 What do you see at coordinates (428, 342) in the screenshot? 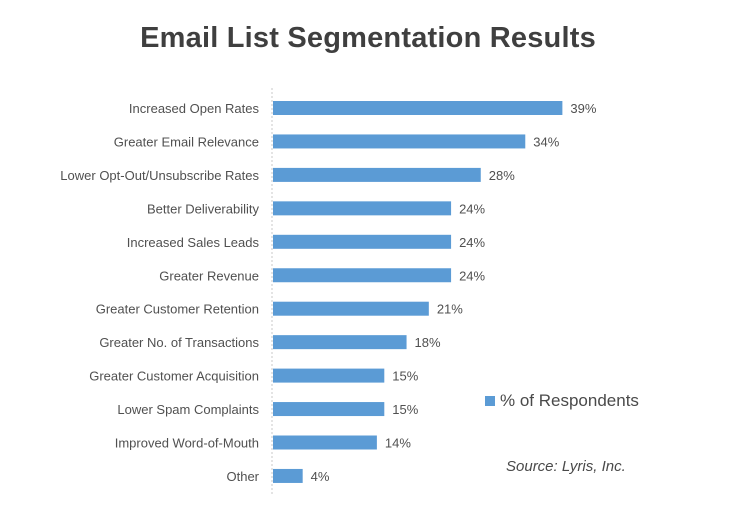
I see `value-label: 18%` at bounding box center [428, 342].